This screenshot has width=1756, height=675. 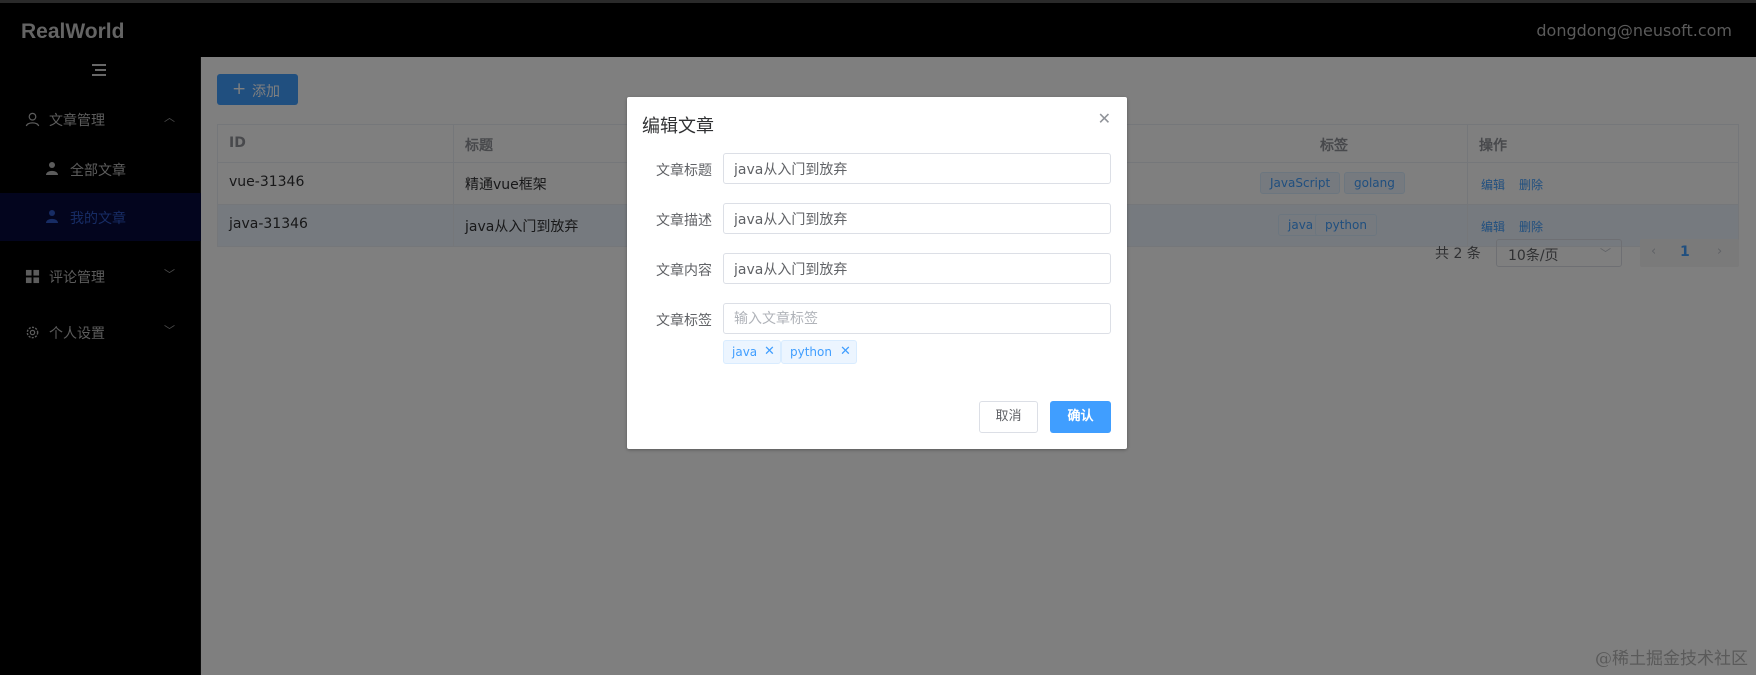 I want to click on article-description-input, so click(x=917, y=218).